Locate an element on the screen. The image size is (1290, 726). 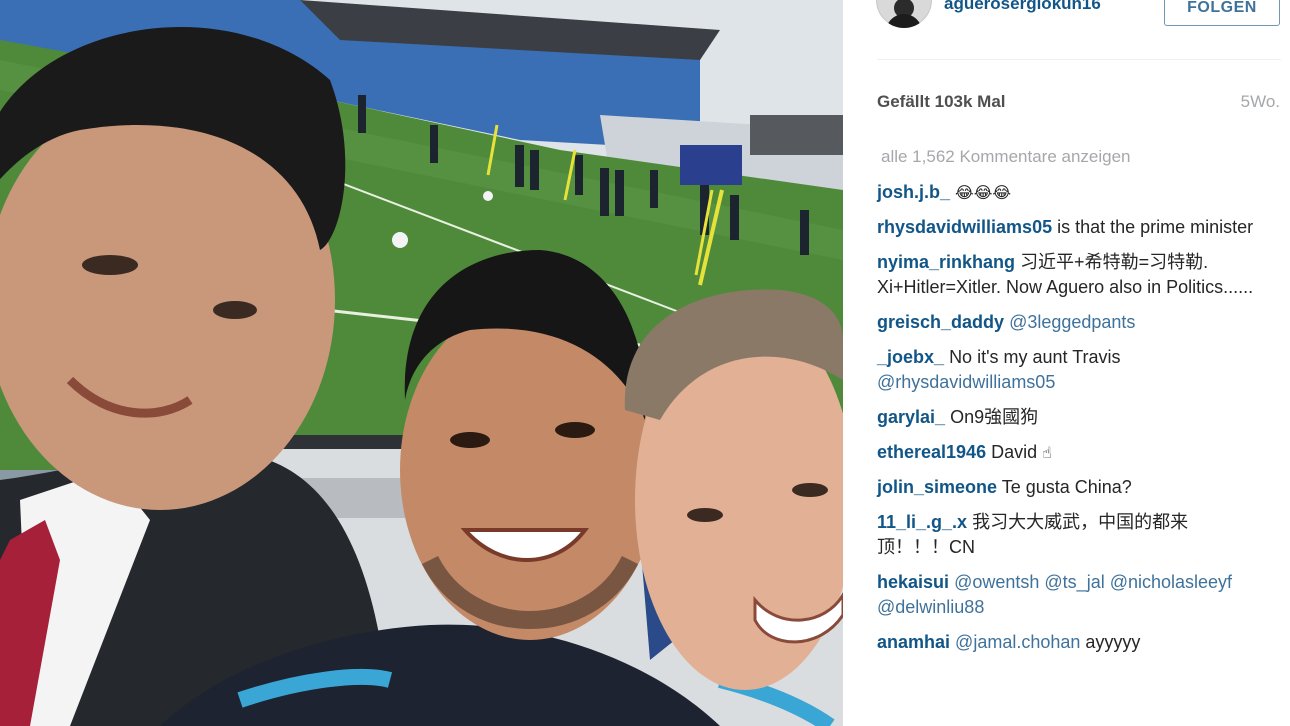
avatar is located at coordinates (904, 14).